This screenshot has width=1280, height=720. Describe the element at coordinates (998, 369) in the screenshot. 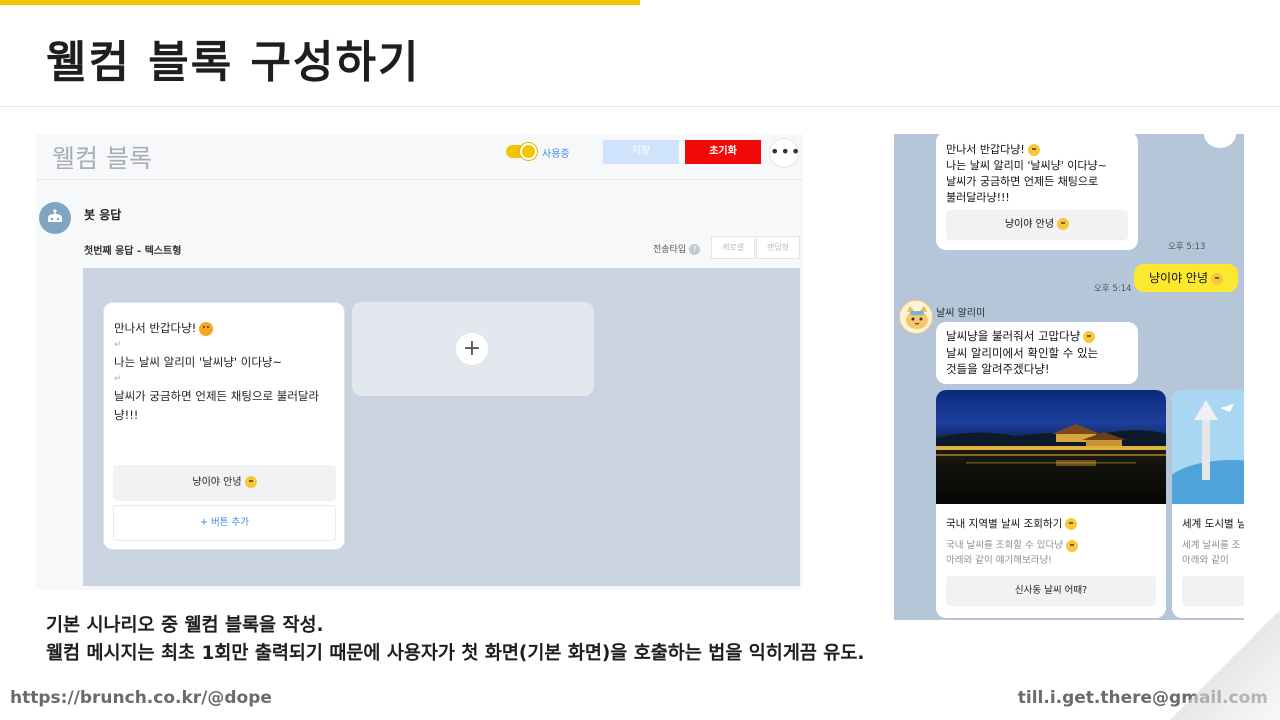

I see `reply-line-3: 것들을 알려주겠다냥!` at that location.